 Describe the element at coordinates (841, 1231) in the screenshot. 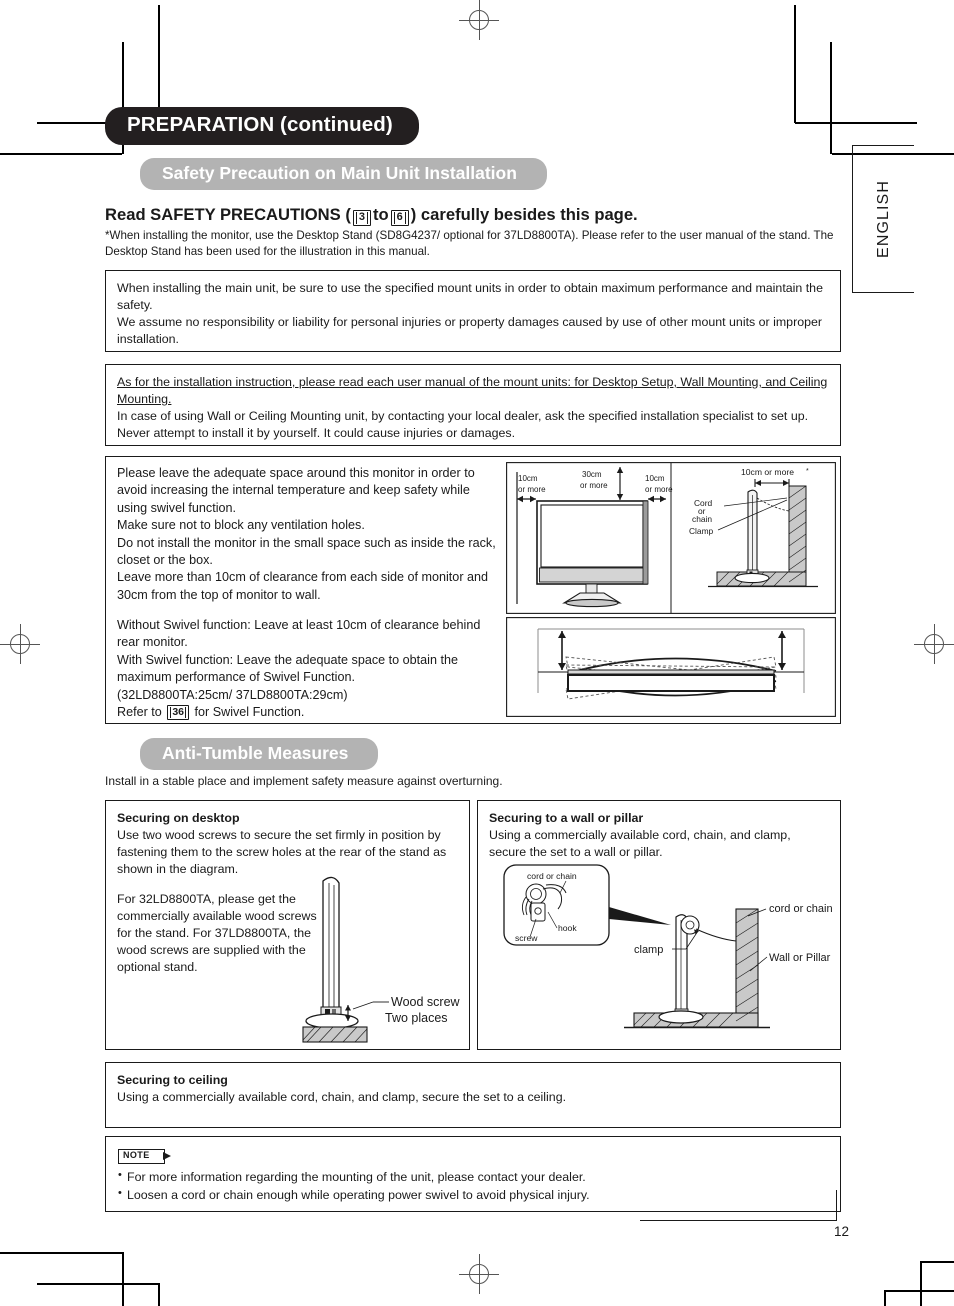

I see `page-number: 12` at that location.